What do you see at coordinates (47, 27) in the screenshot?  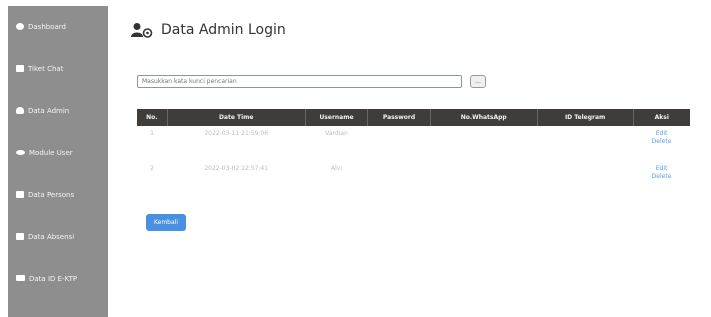 I see `sidebar-item-label: Dashboard` at bounding box center [47, 27].